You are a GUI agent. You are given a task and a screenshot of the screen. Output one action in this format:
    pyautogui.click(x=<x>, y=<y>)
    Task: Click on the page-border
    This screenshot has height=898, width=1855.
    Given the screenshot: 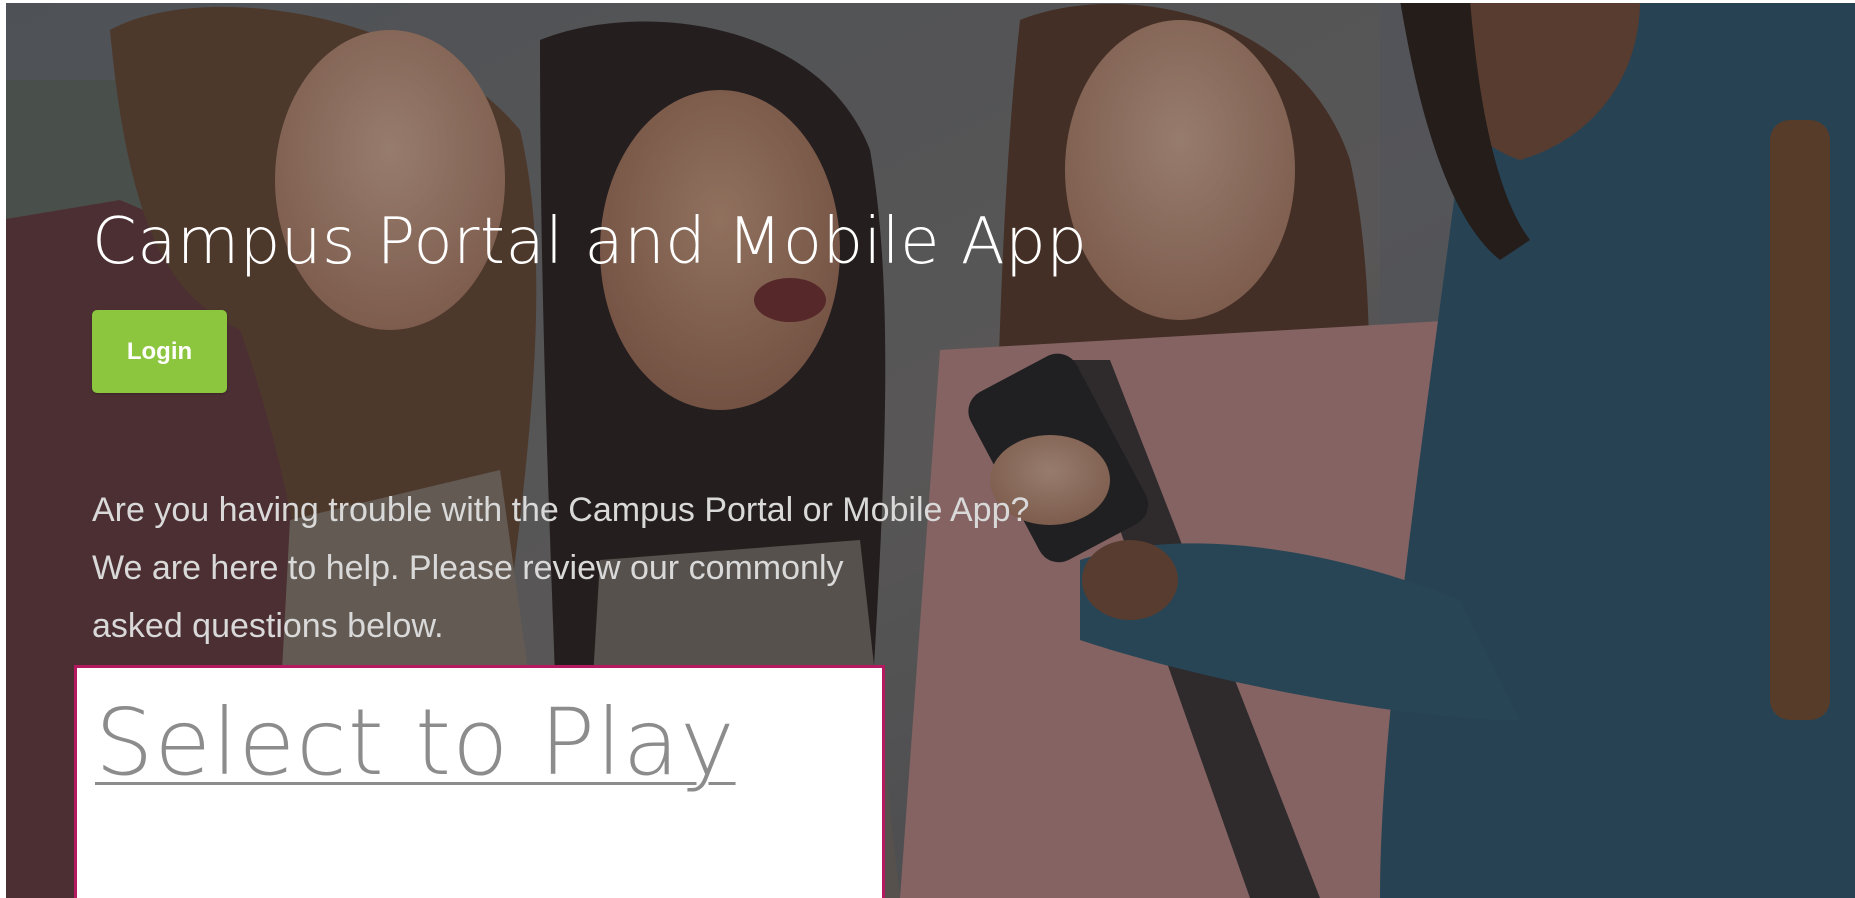 What is the action you would take?
    pyautogui.click(x=3, y=449)
    